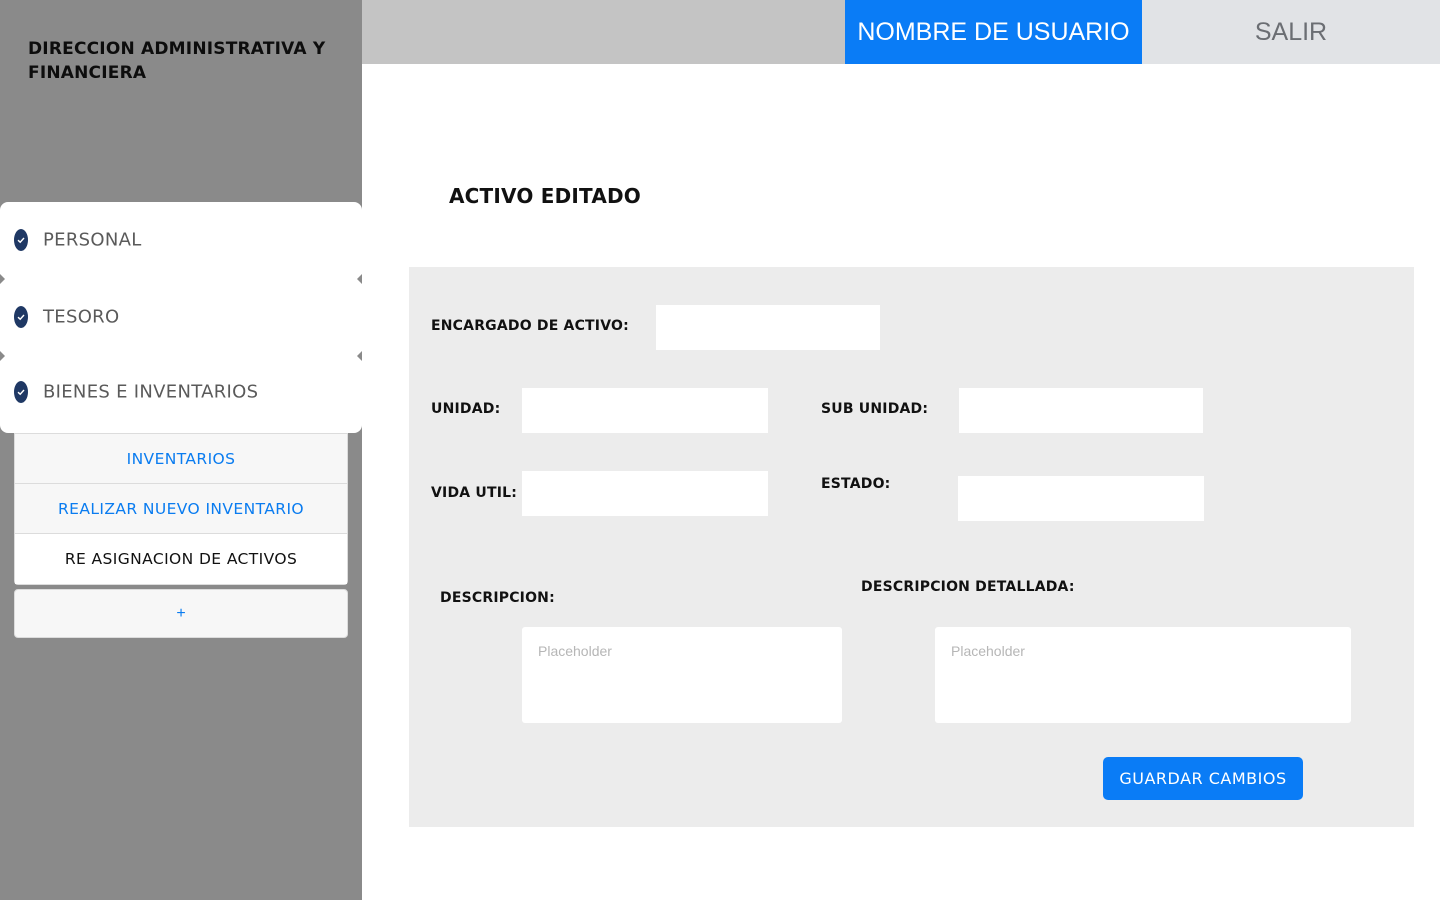 This screenshot has width=1440, height=900. I want to click on add-button: +, so click(181, 613).